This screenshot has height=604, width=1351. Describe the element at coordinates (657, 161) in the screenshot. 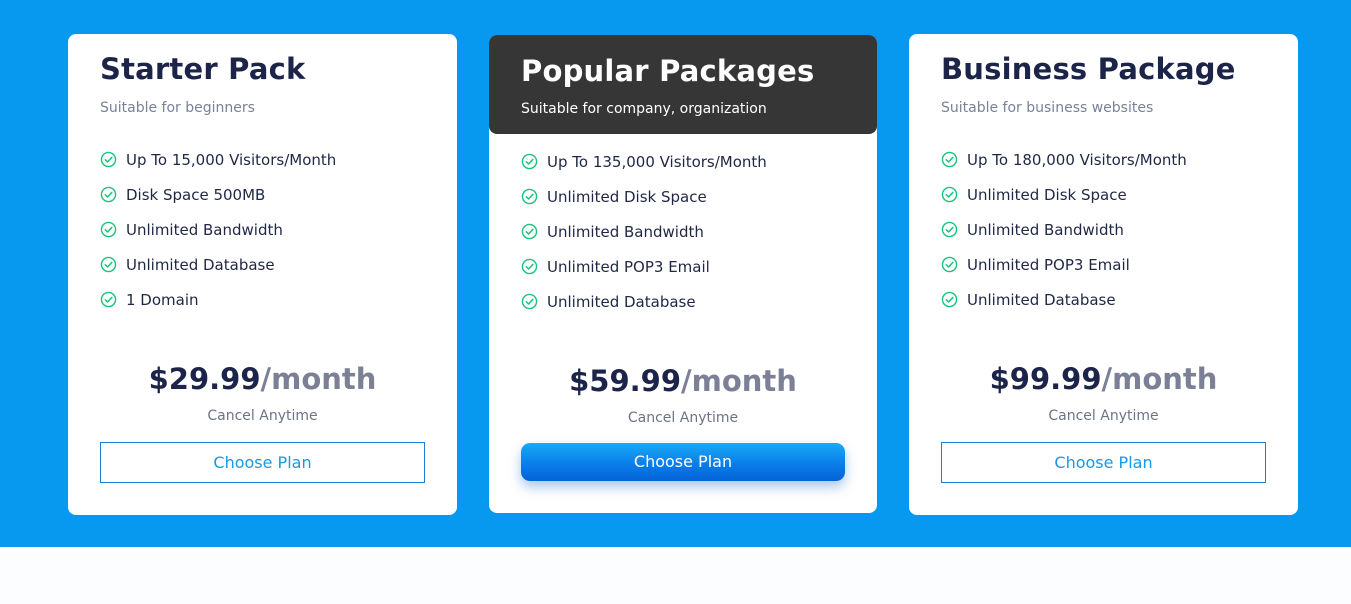

I see `feature-label: Up To 135,000 Visitors/Month` at that location.